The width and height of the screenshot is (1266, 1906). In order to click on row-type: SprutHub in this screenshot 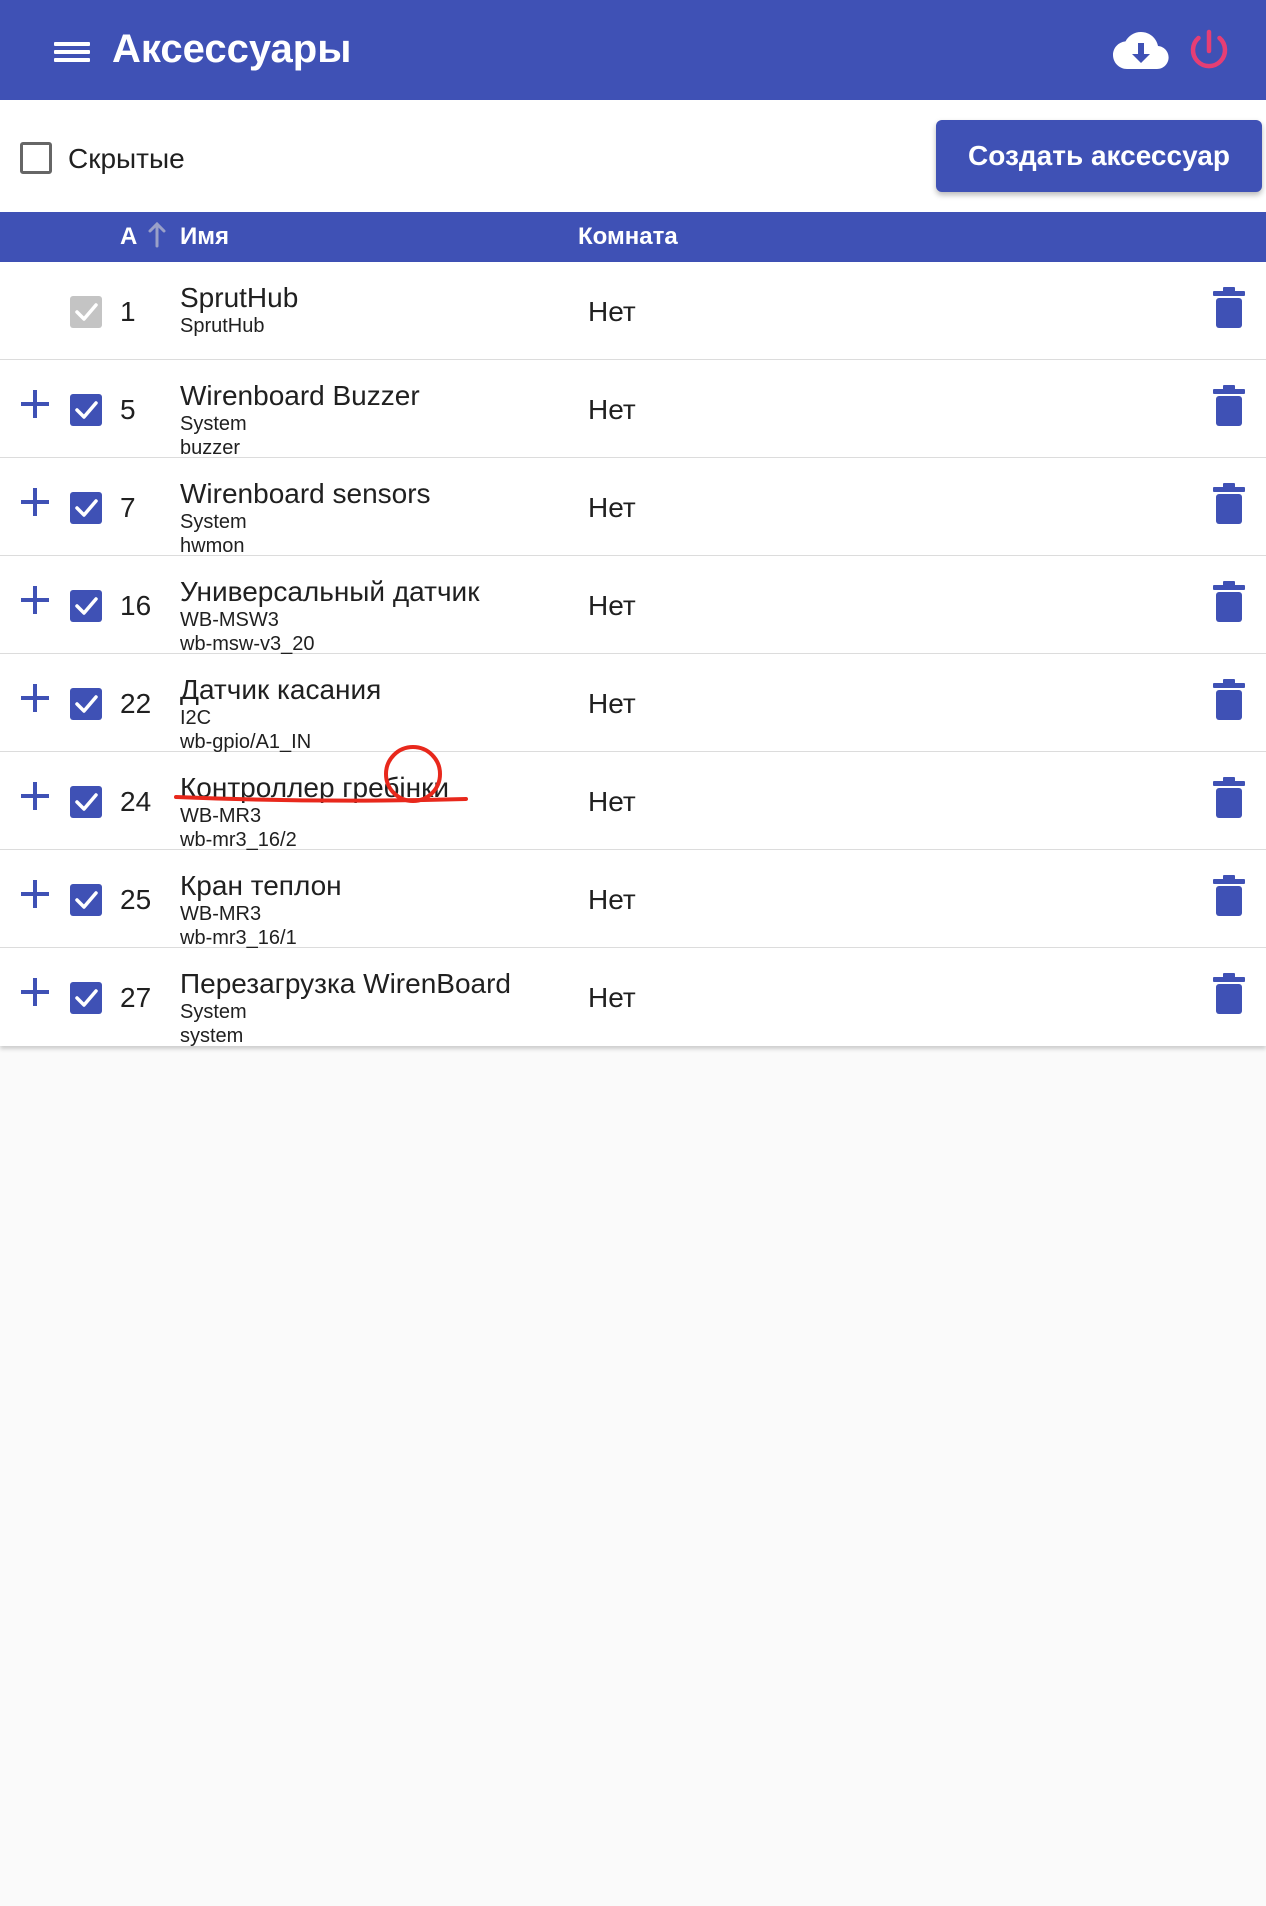, I will do `click(222, 326)`.